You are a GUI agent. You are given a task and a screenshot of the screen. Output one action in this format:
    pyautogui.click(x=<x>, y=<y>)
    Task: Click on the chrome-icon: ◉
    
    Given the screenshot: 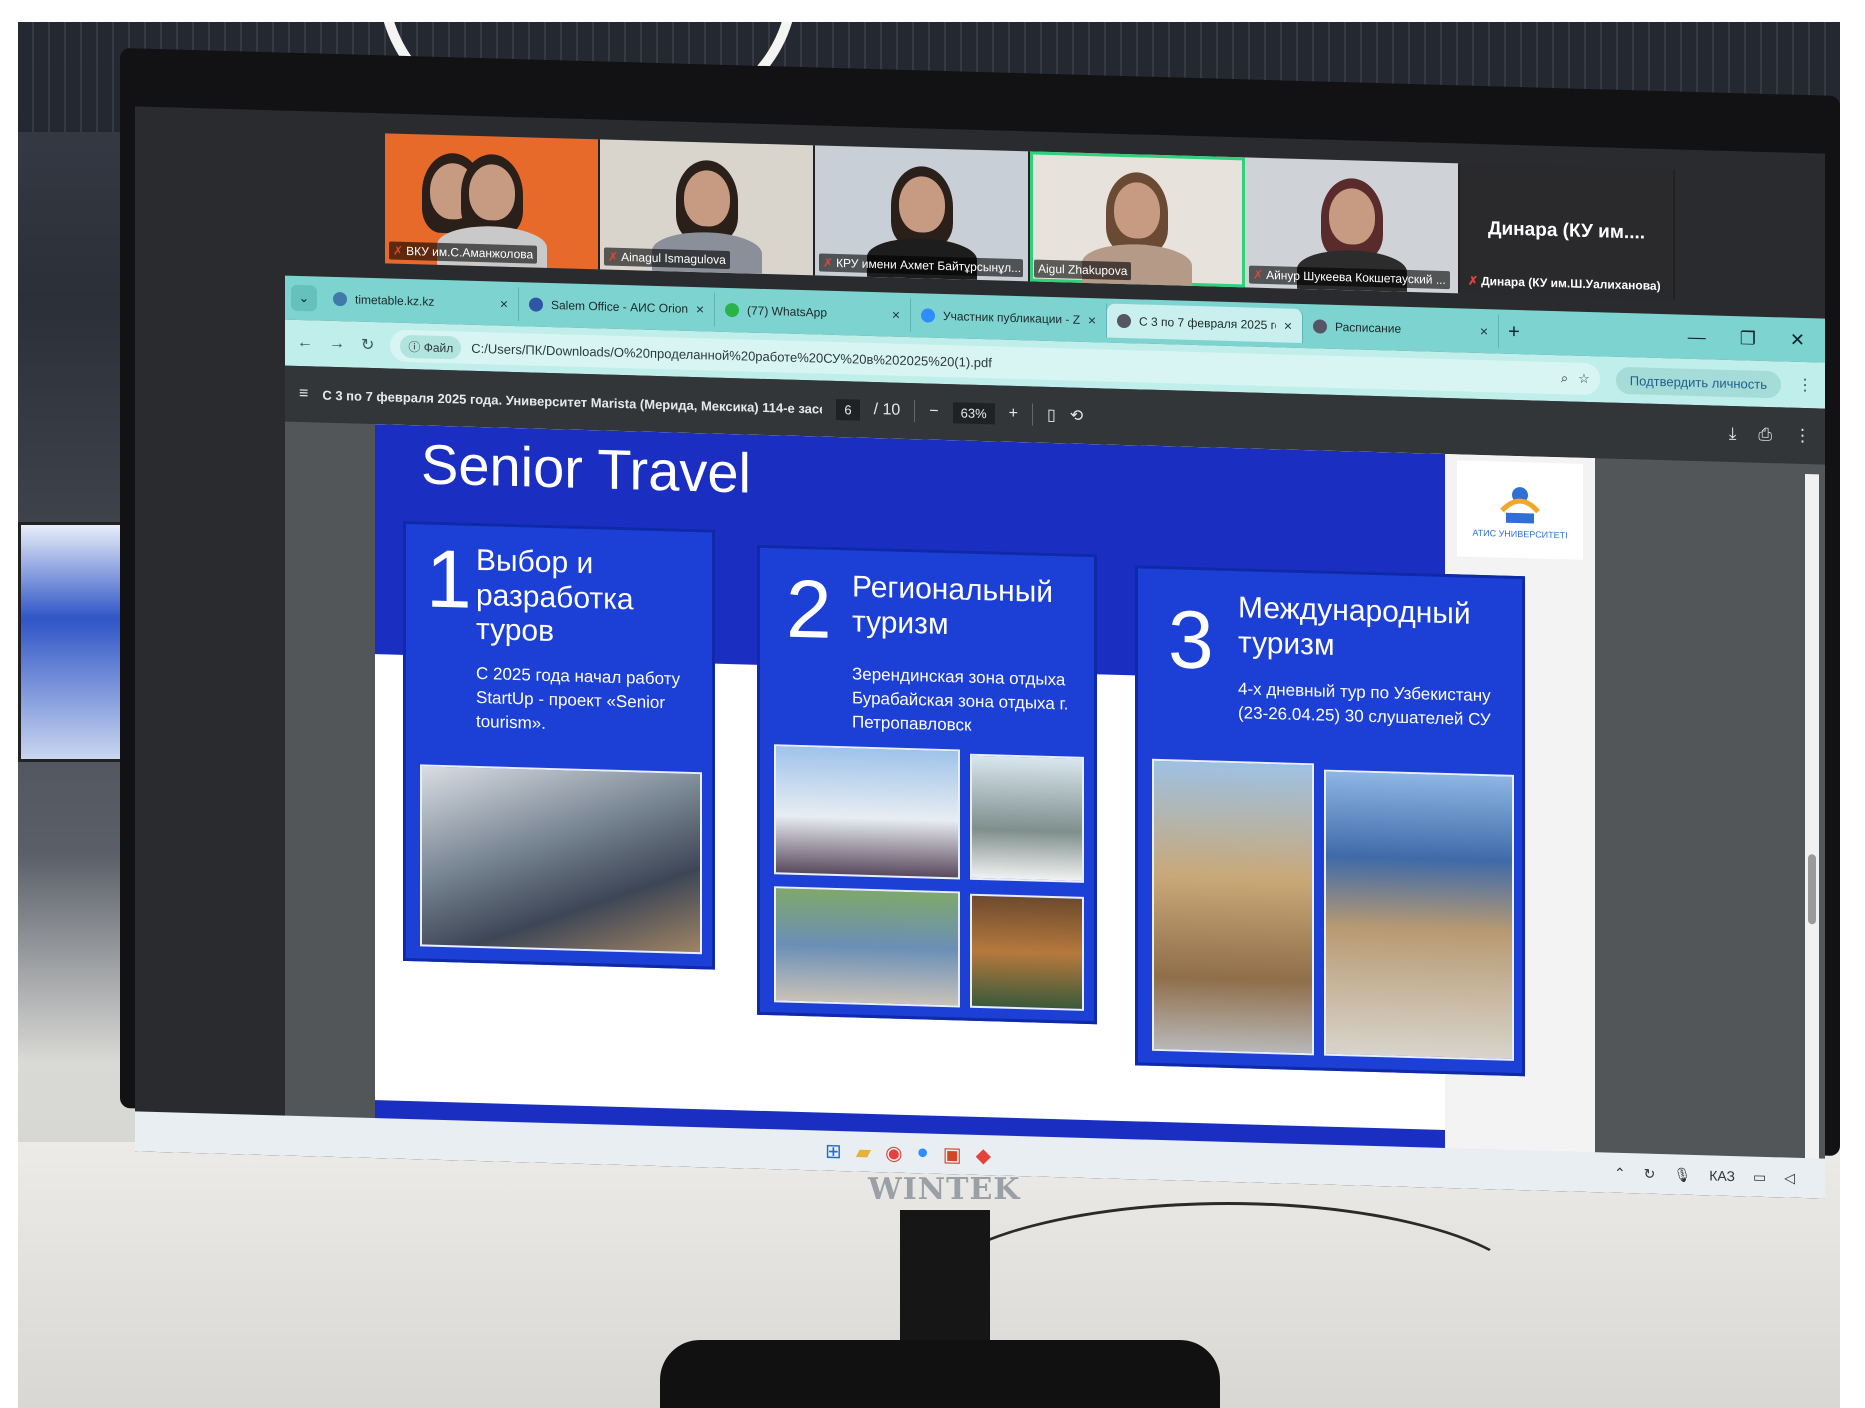 What is the action you would take?
    pyautogui.click(x=893, y=1152)
    